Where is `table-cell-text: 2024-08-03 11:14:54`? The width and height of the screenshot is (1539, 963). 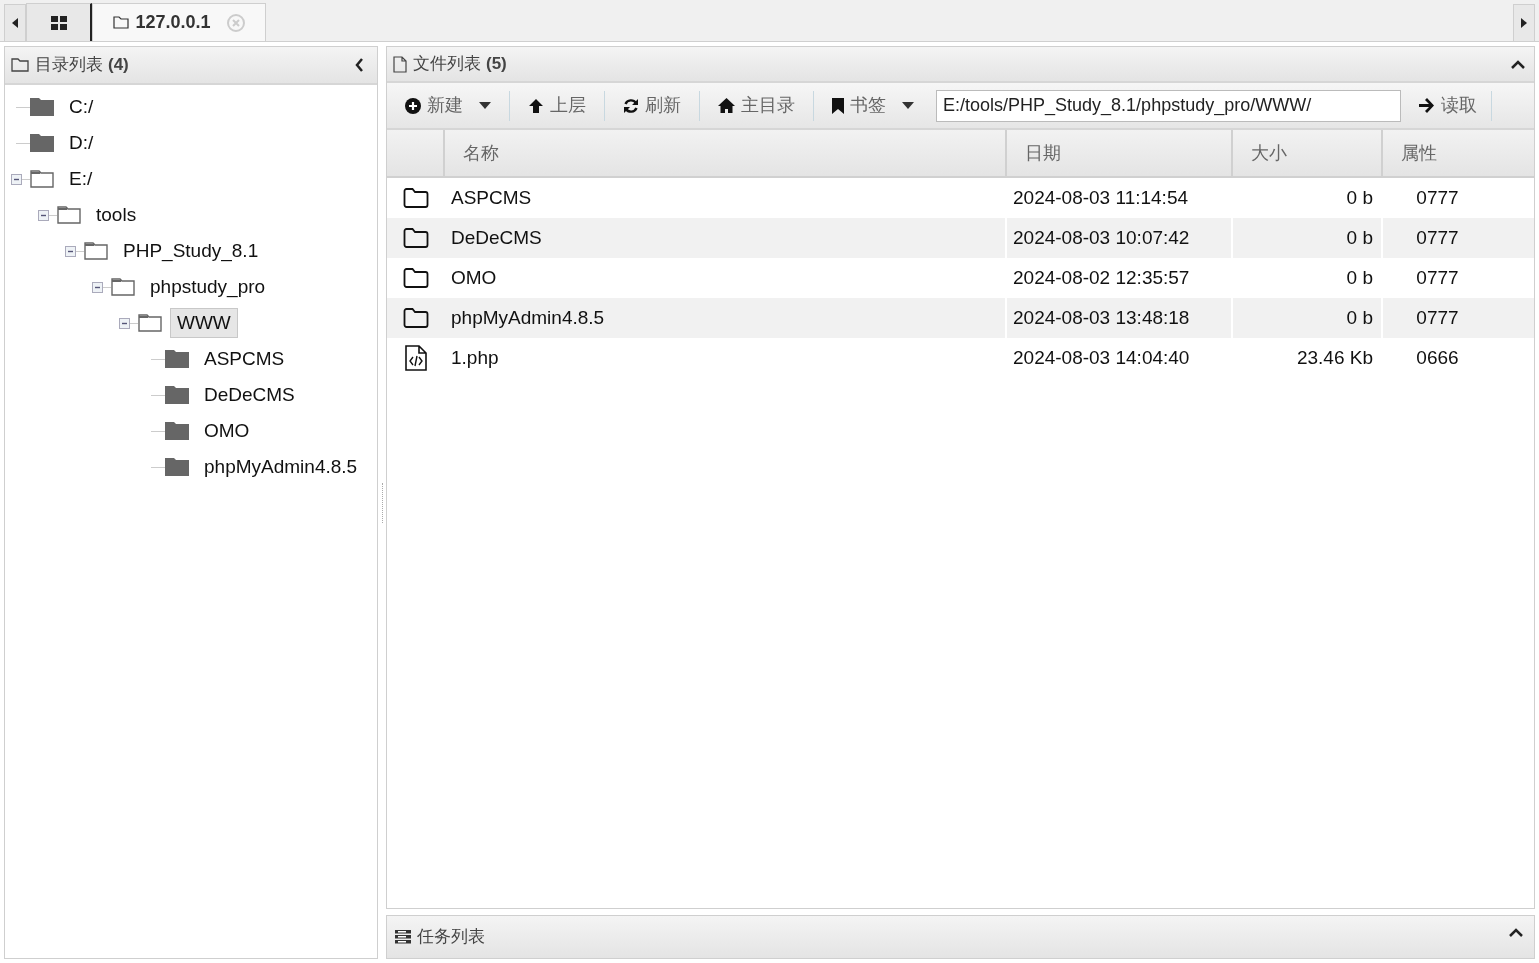
table-cell-text: 2024-08-03 11:14:54 is located at coordinates (1101, 197).